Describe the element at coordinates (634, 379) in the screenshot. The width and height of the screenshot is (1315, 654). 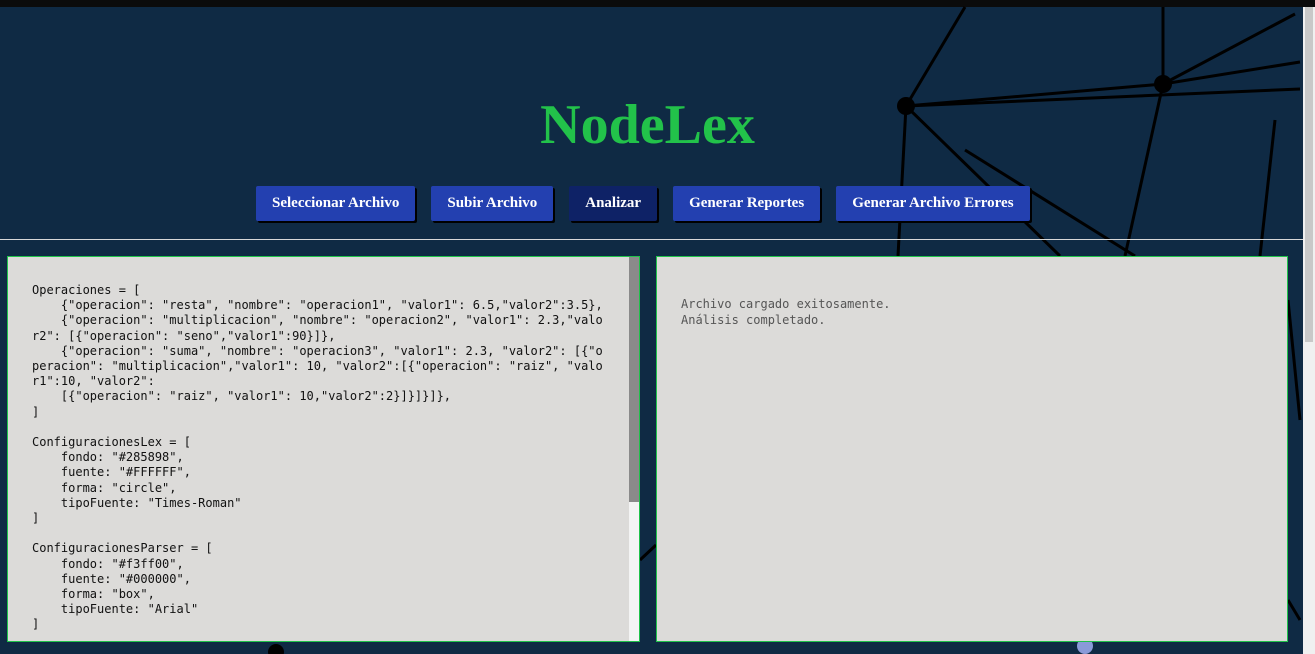
I see `editor-scrollbar-thumb` at that location.